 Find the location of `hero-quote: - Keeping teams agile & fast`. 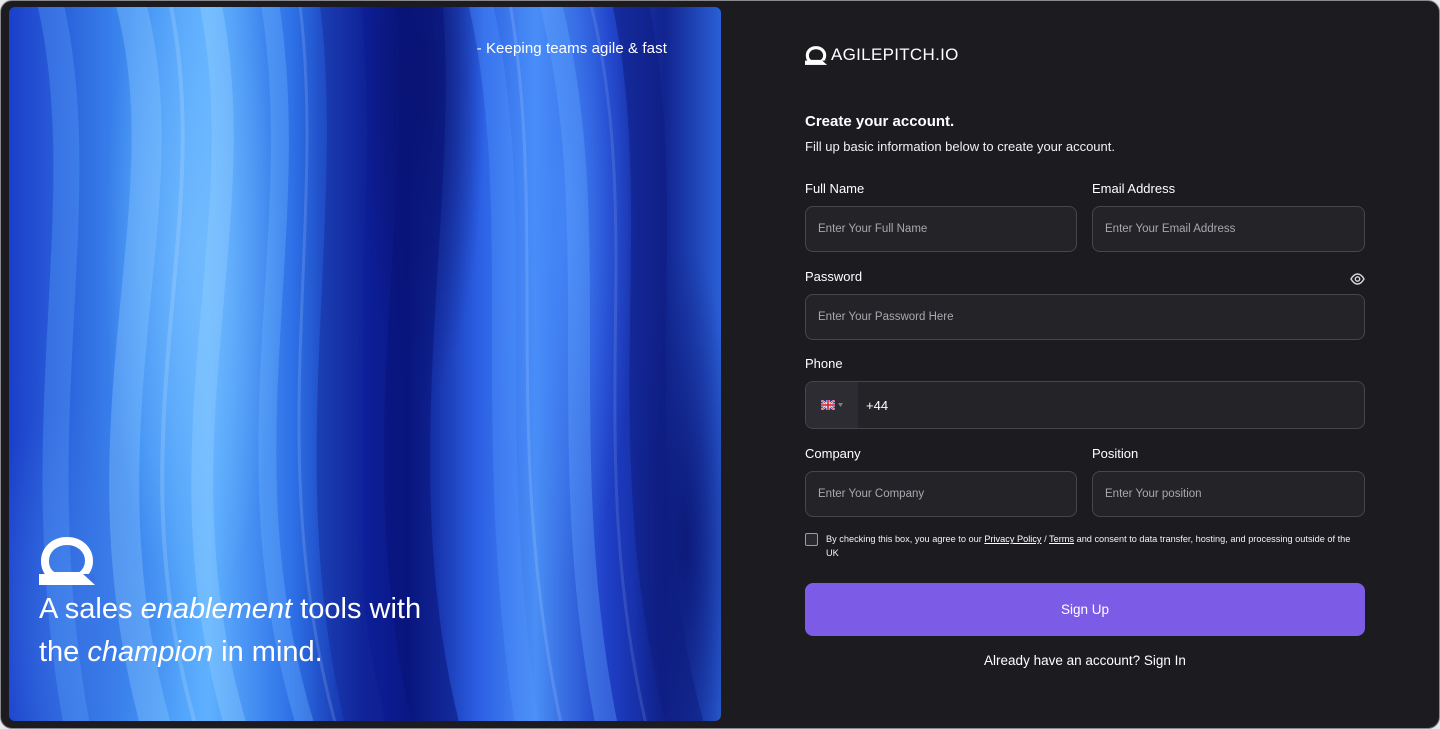

hero-quote: - Keeping teams agile & fast is located at coordinates (571, 48).